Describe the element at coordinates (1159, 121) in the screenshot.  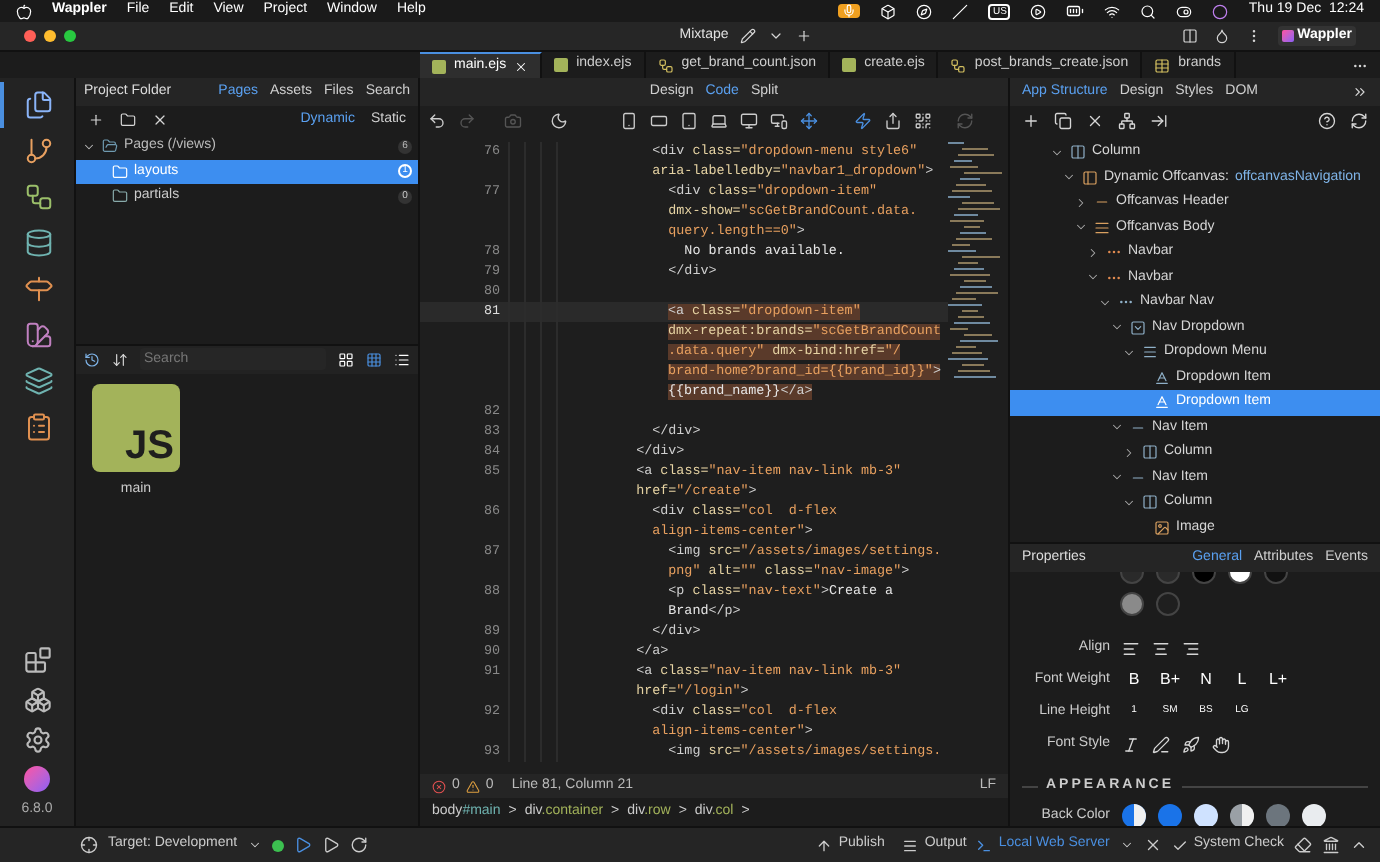
I see `indent-icon` at that location.